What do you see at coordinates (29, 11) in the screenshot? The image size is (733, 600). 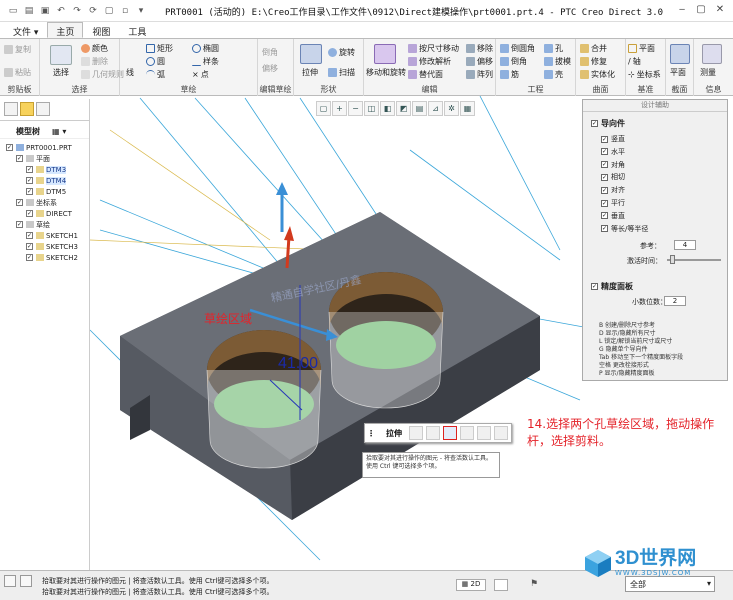 I see `open-file-icon: ▤` at bounding box center [29, 11].